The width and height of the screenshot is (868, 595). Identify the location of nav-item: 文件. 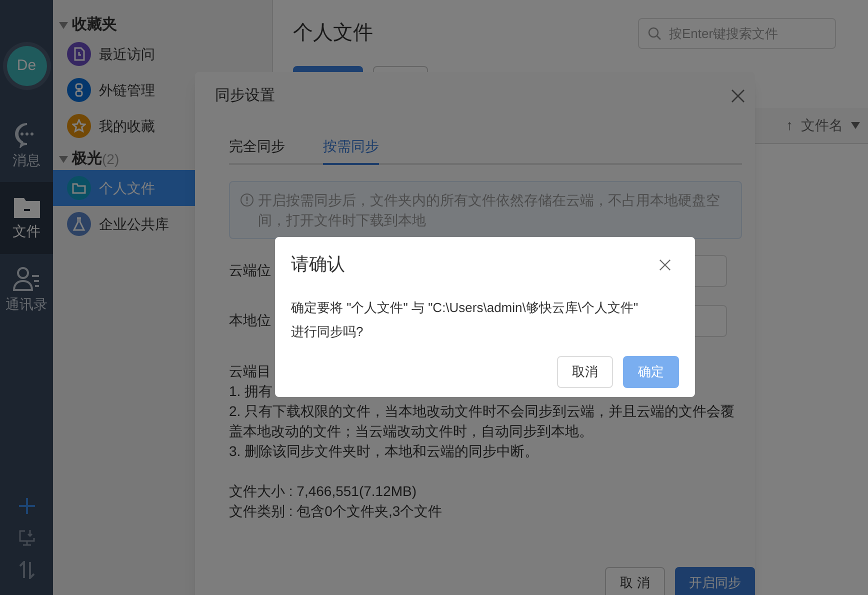
(26, 218).